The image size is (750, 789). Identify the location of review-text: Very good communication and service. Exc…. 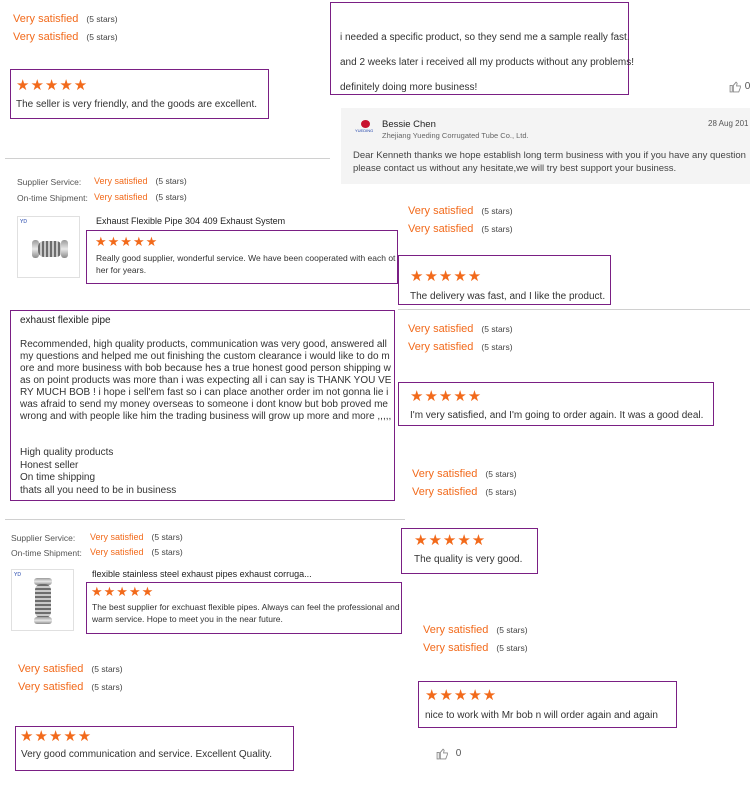
(147, 754).